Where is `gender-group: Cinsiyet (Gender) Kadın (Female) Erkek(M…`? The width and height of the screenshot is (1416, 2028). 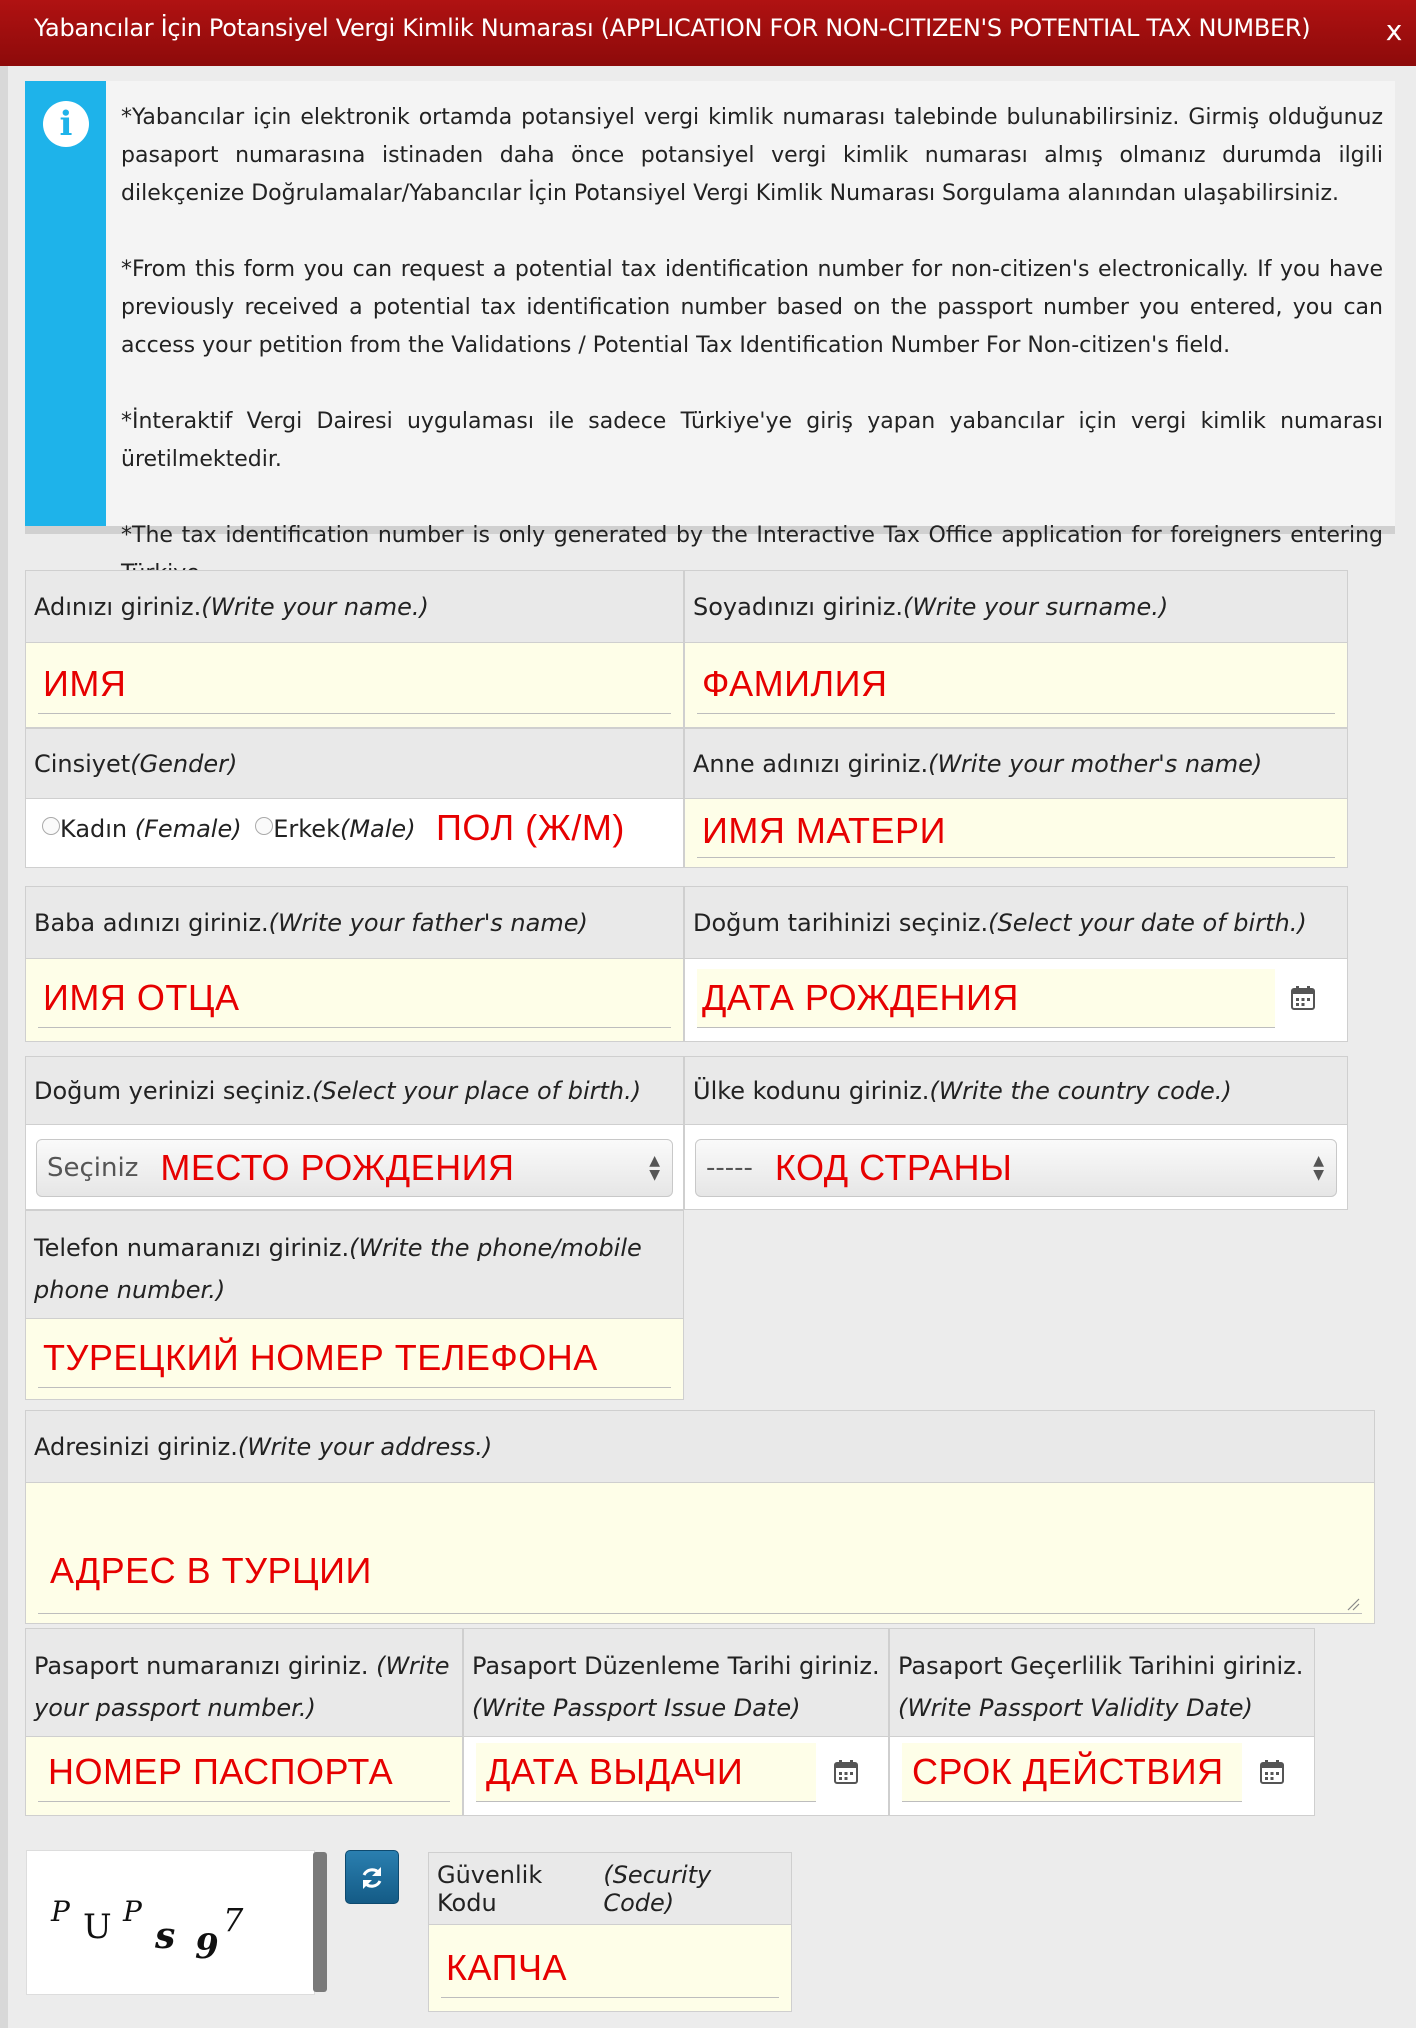
gender-group: Cinsiyet (Gender) Kadın (Female) Erkek(M… is located at coordinates (354, 798).